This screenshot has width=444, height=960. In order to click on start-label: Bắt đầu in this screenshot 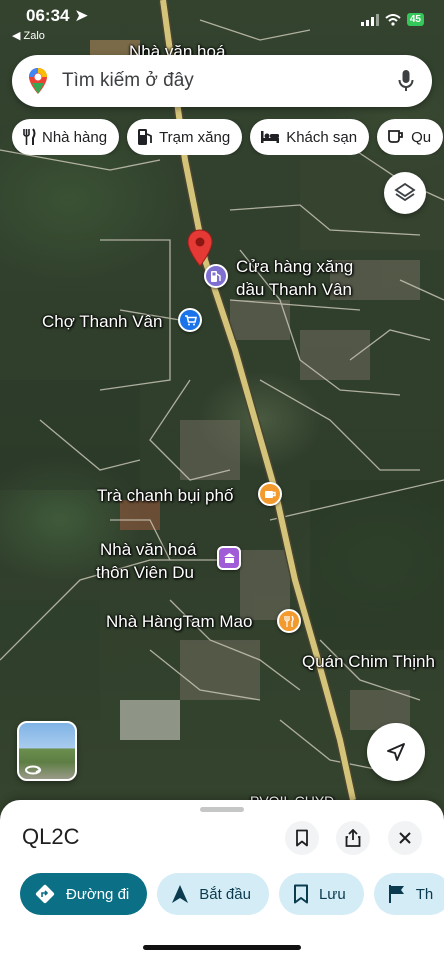, I will do `click(225, 894)`.